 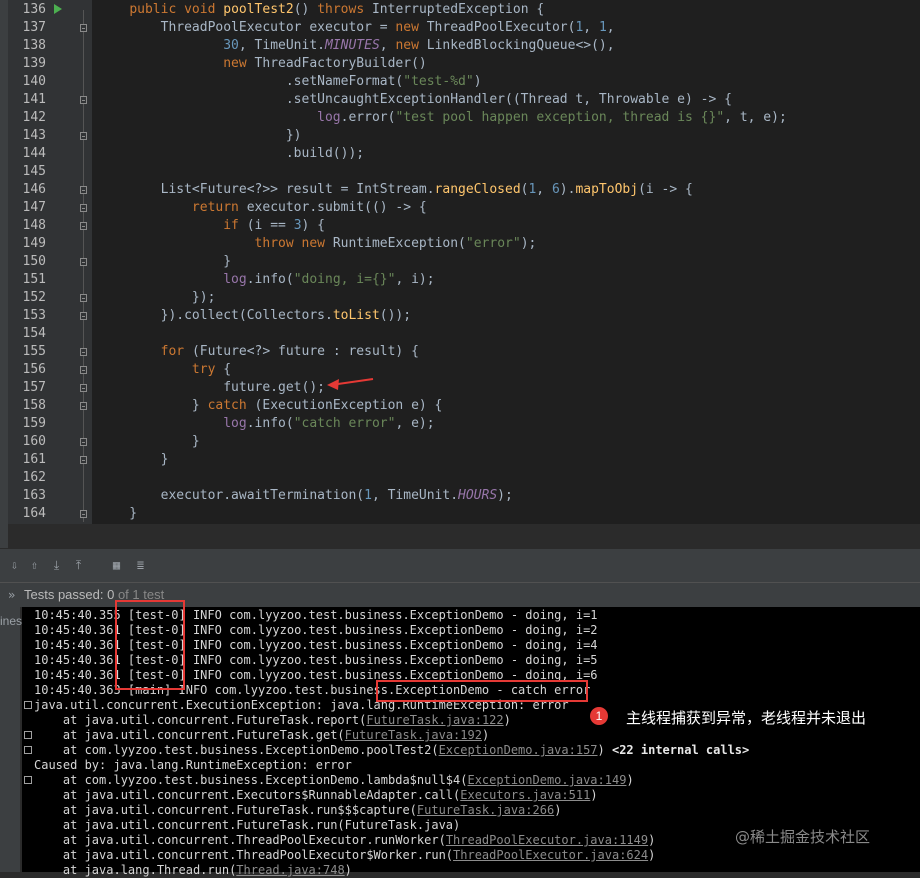 What do you see at coordinates (211, 388) in the screenshot?
I see `code-line: future.get();` at bounding box center [211, 388].